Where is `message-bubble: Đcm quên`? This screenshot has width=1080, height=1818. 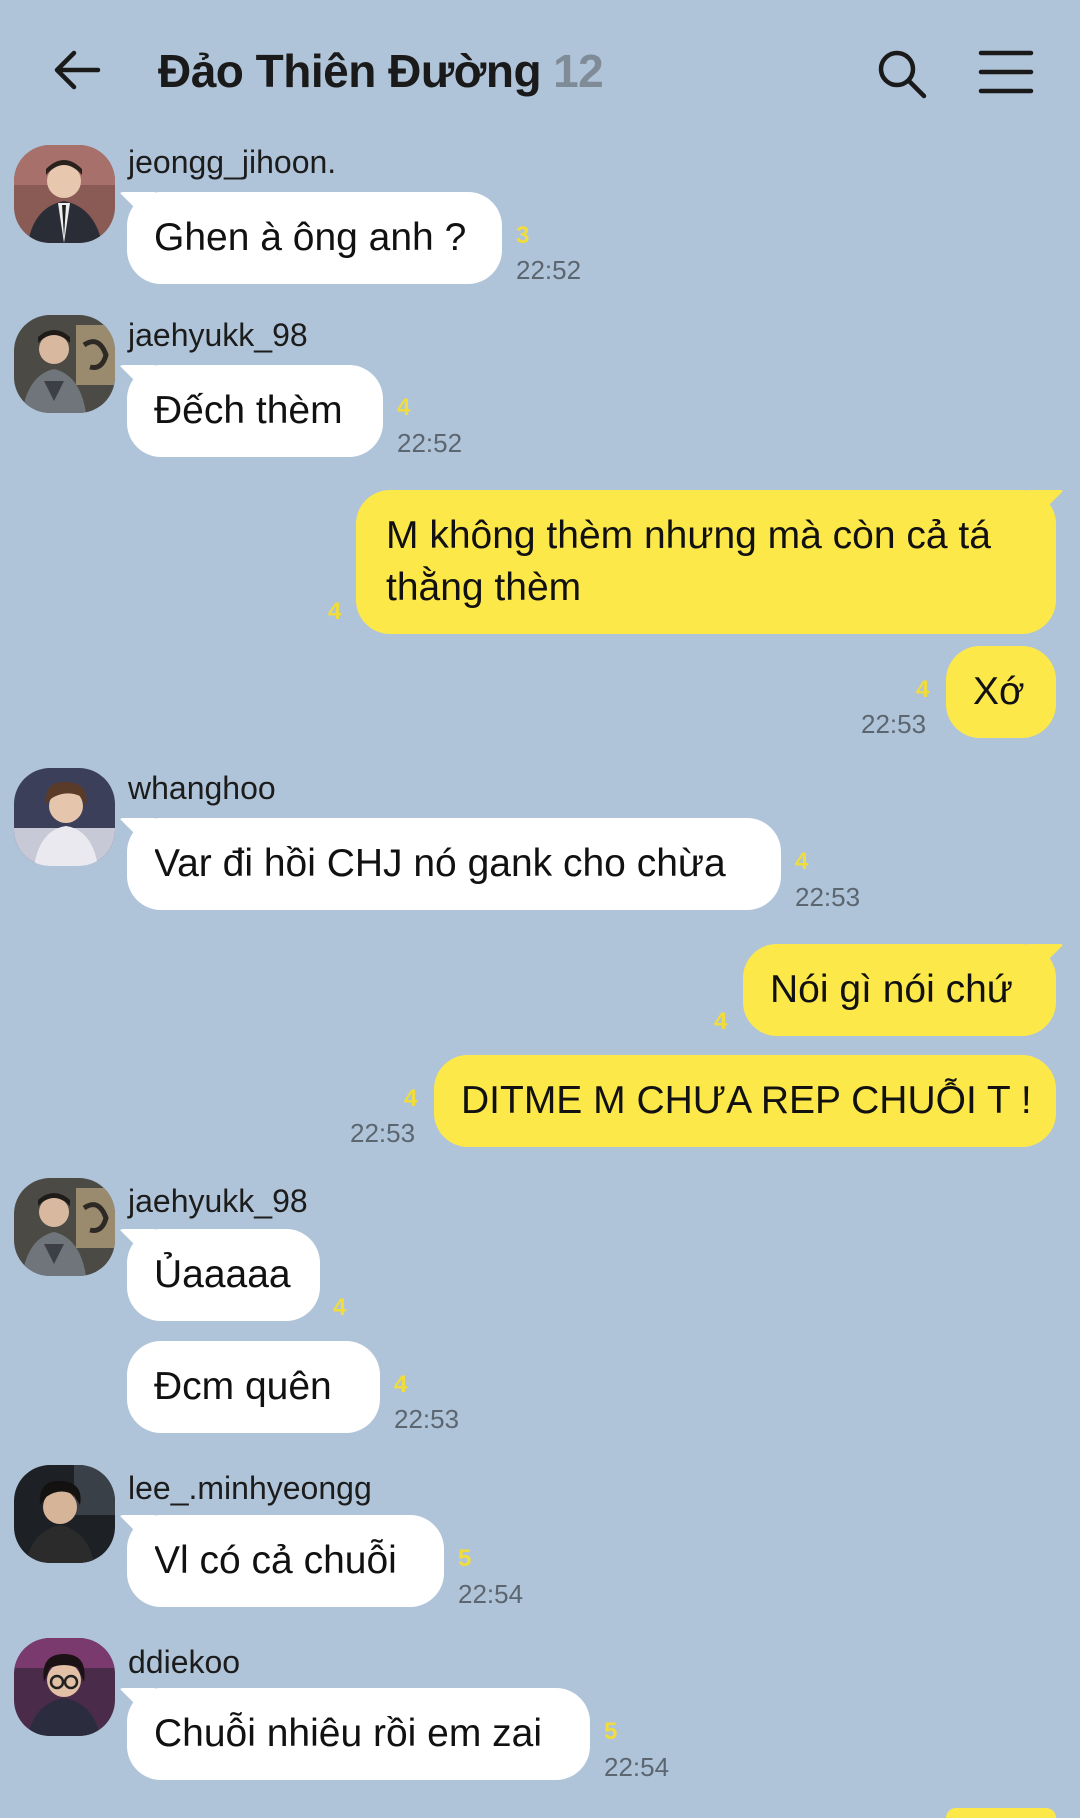 message-bubble: Đcm quên is located at coordinates (253, 1387).